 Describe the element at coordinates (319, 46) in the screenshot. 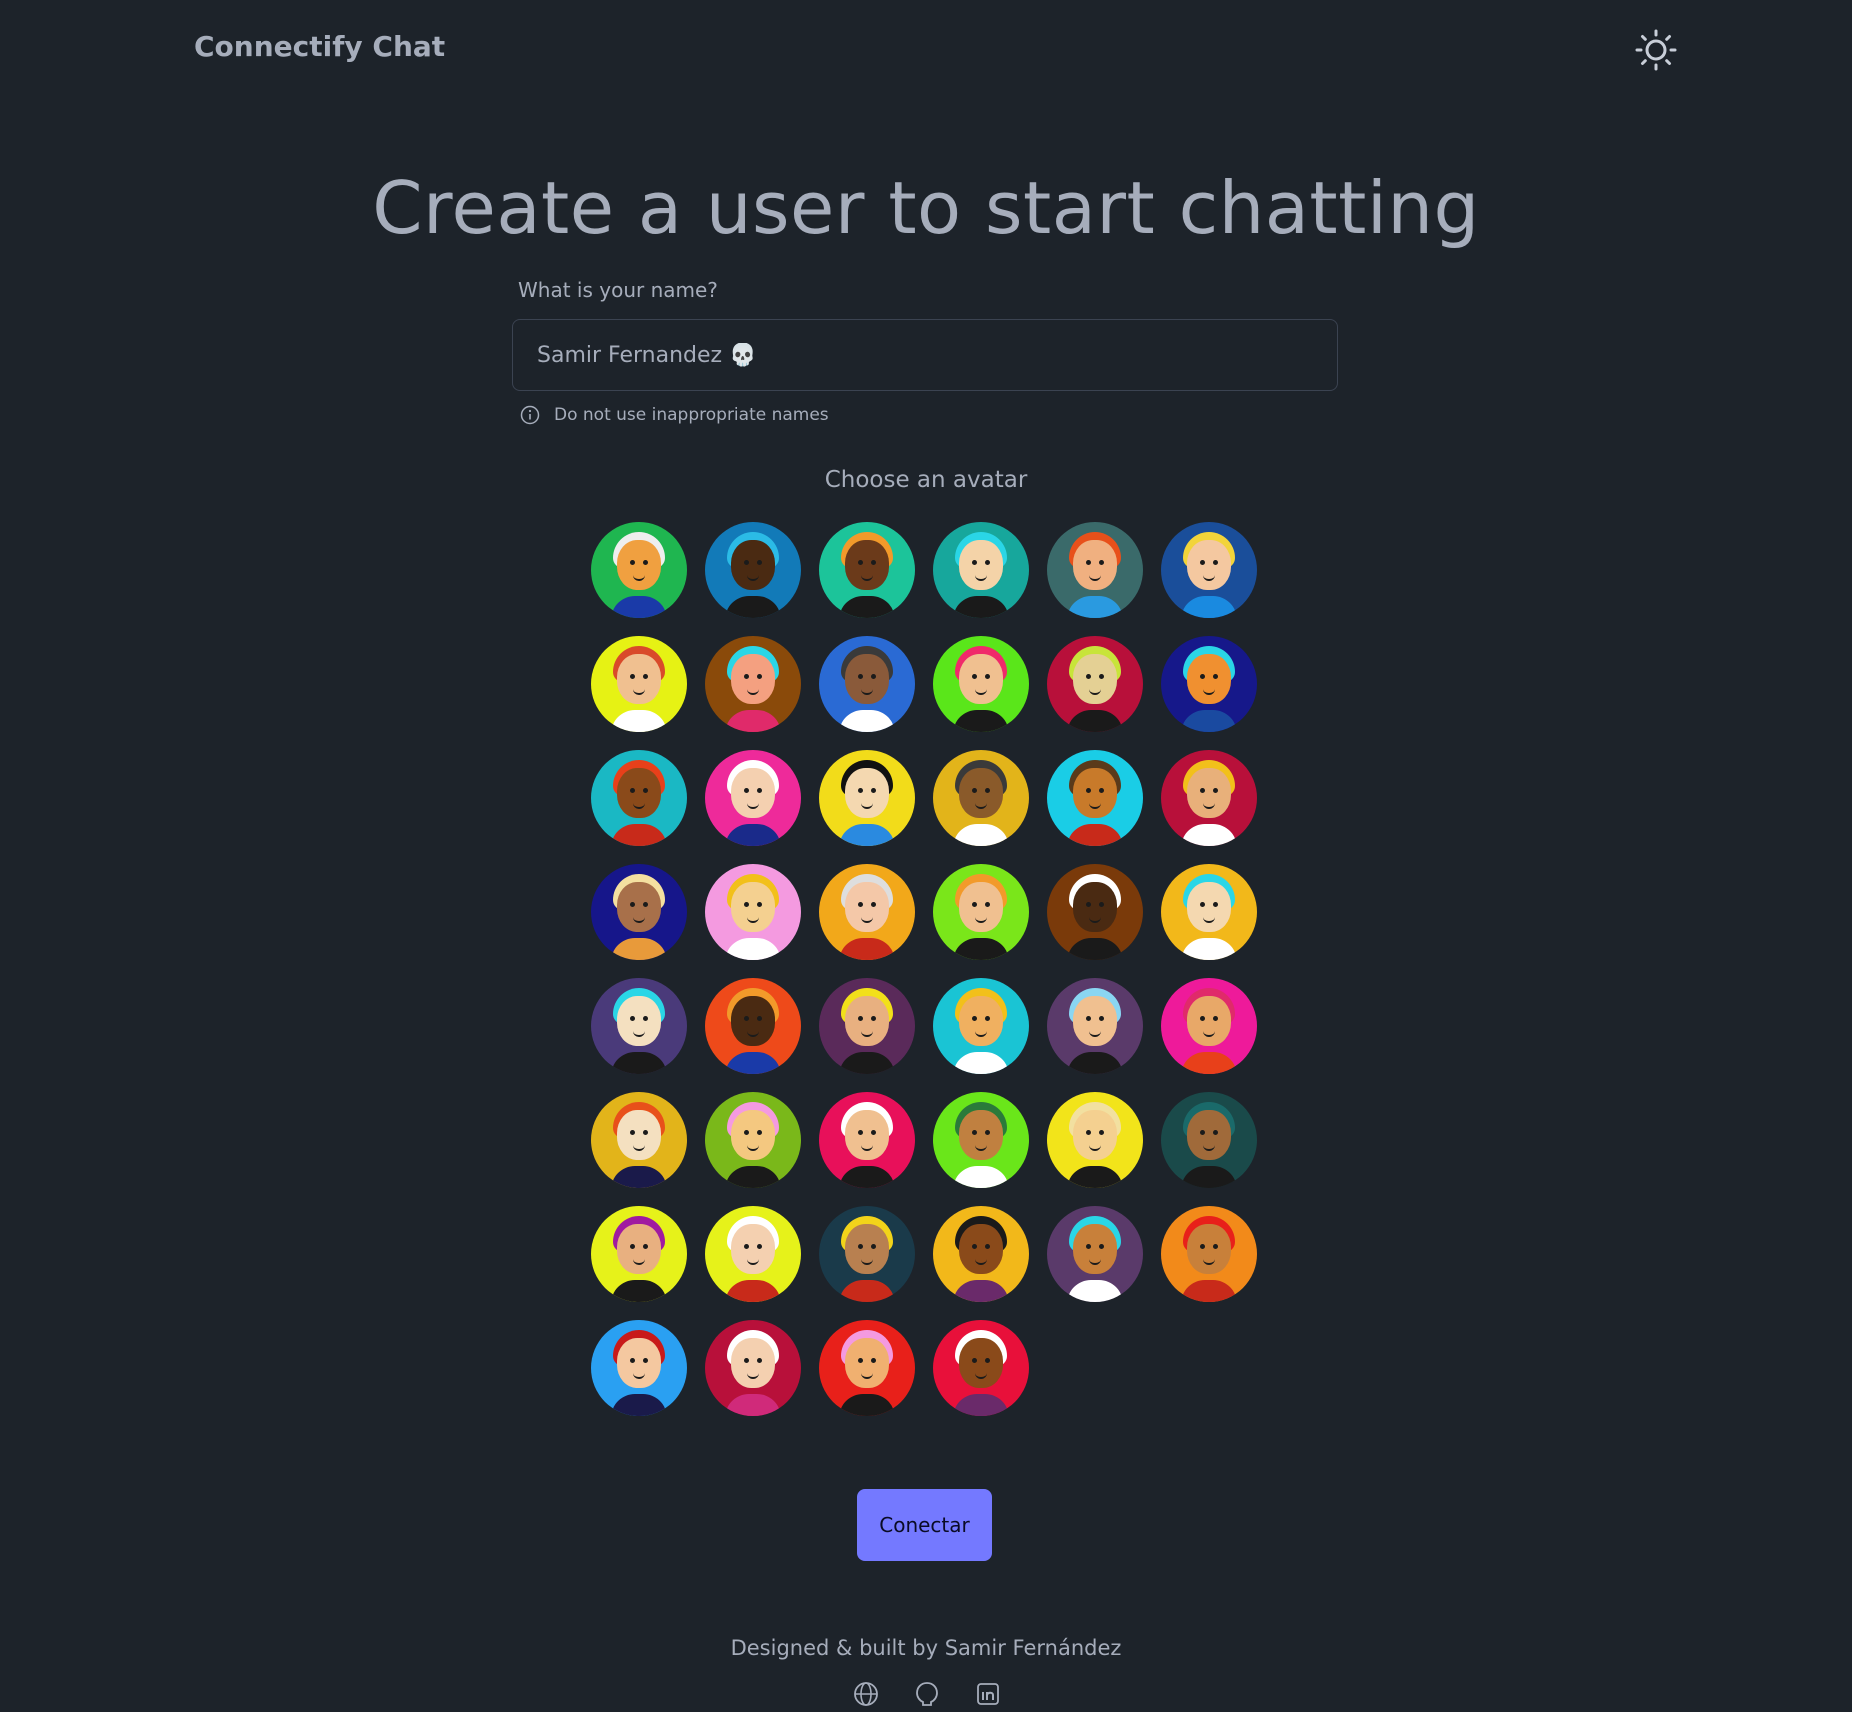

I see `brand-title: Connectify Chat` at that location.